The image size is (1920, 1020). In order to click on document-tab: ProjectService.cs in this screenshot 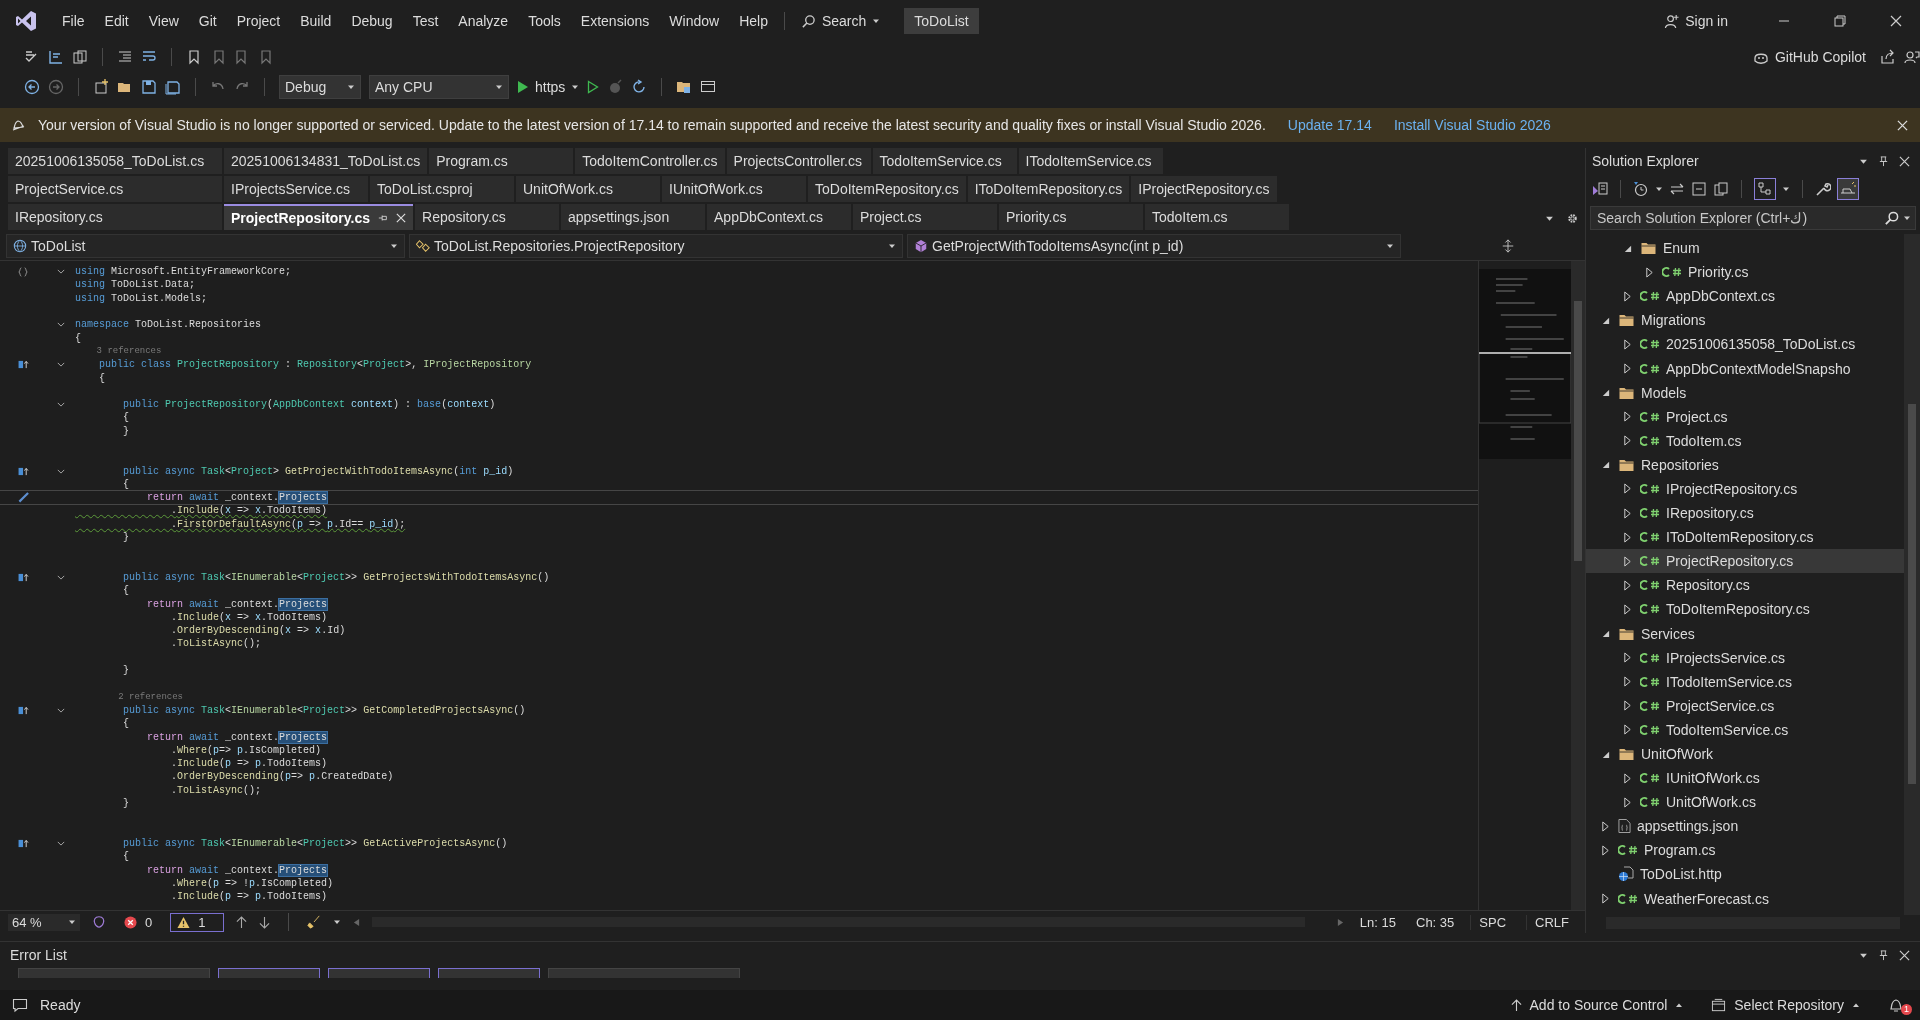, I will do `click(115, 189)`.